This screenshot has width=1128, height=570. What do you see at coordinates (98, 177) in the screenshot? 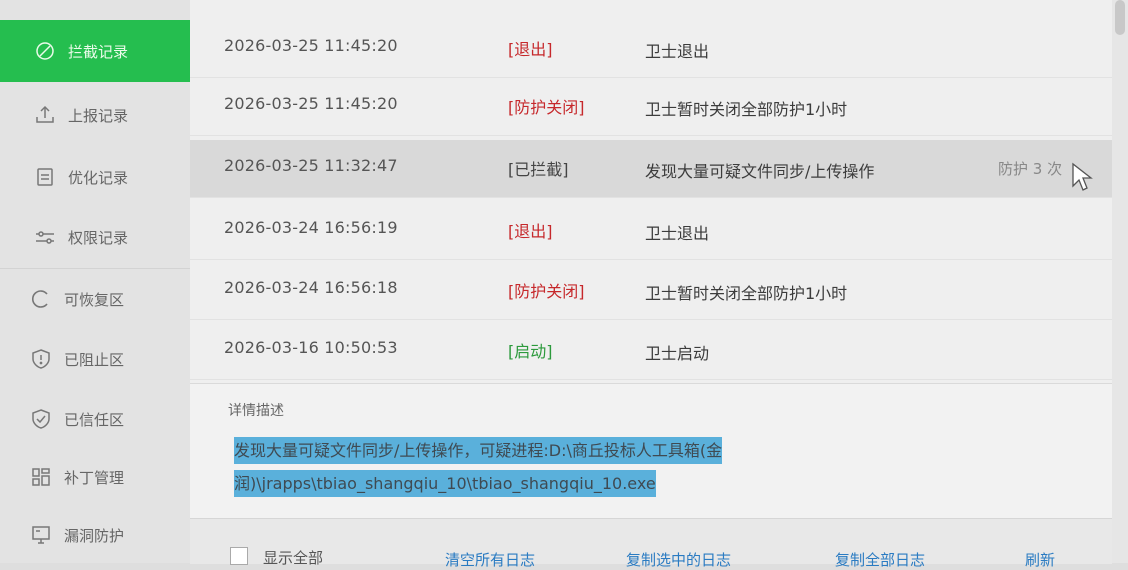
I see `sidebar-item-label: 优化记录` at bounding box center [98, 177].